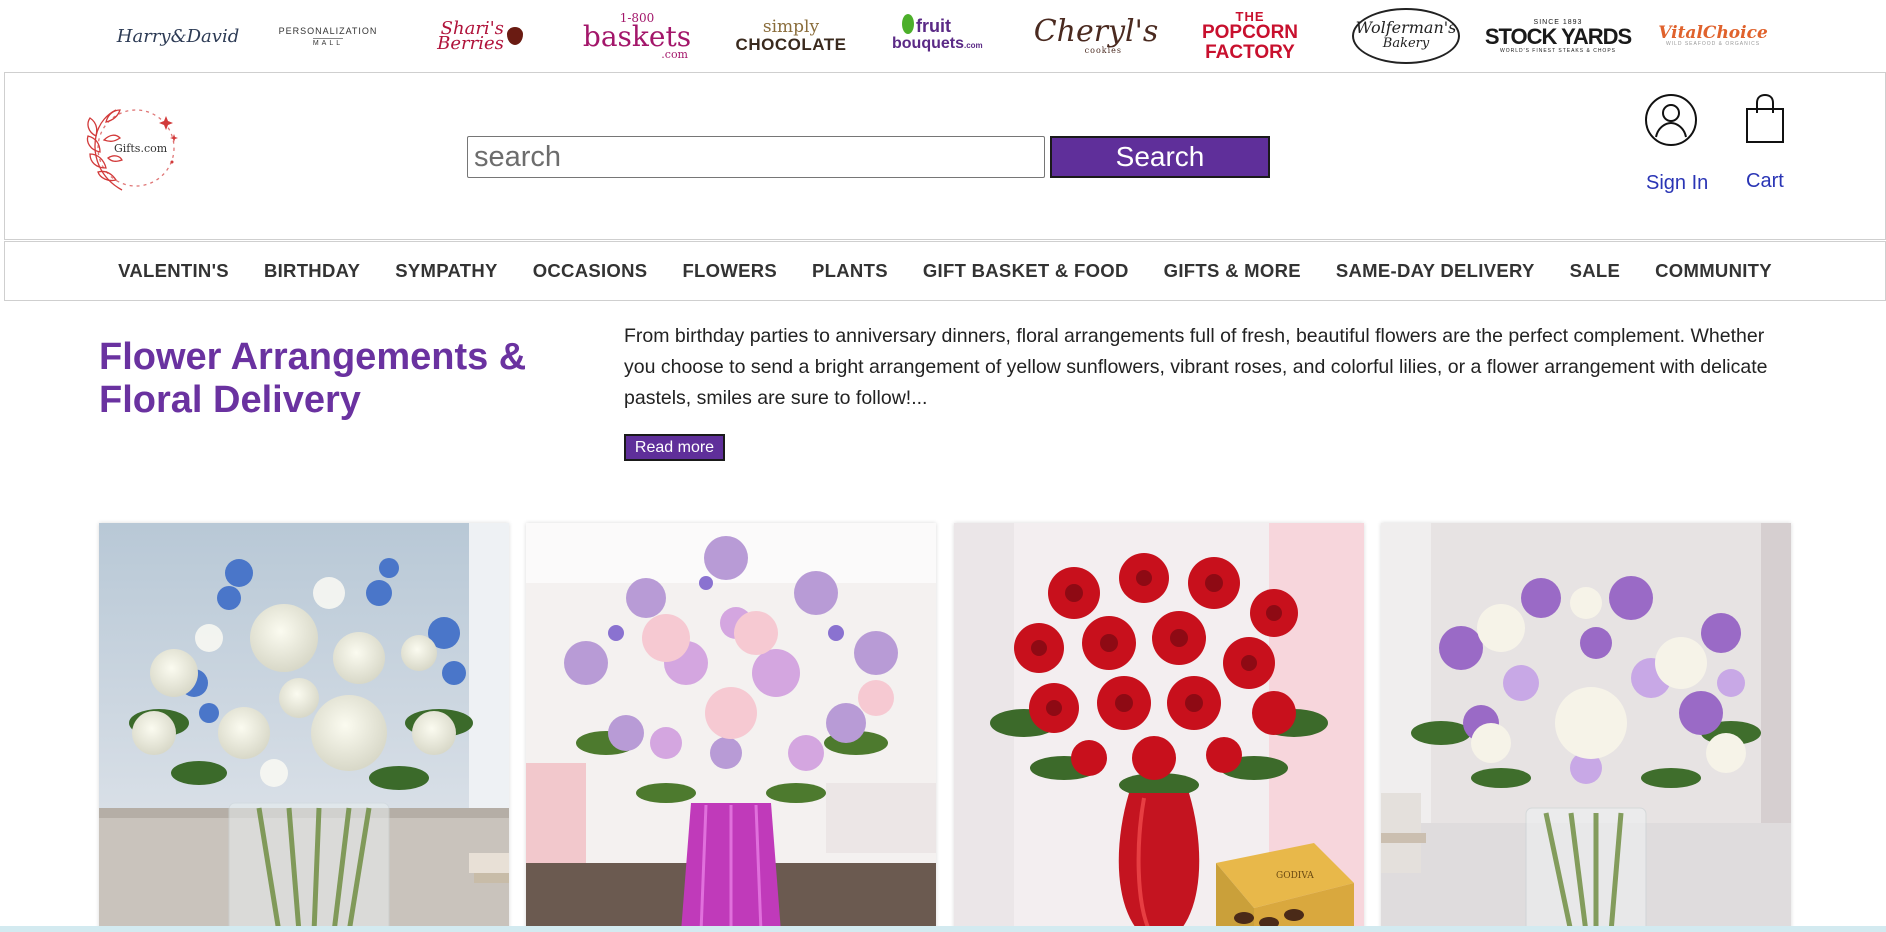  I want to click on account-icon, so click(1671, 120).